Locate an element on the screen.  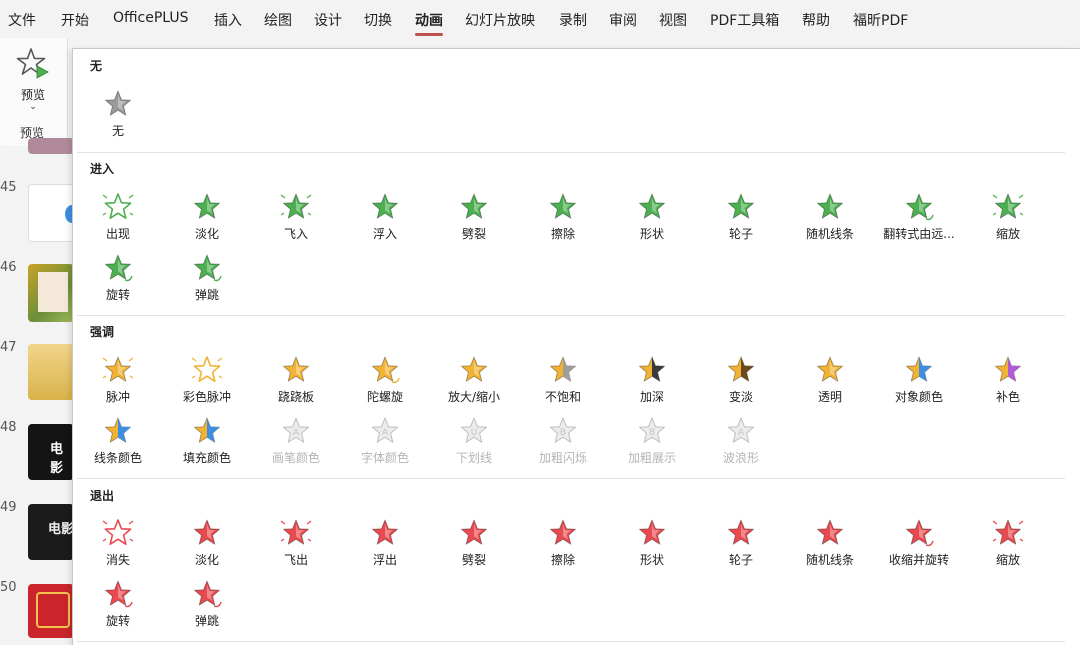
effect-label: 旋转 is located at coordinates (117, 621).